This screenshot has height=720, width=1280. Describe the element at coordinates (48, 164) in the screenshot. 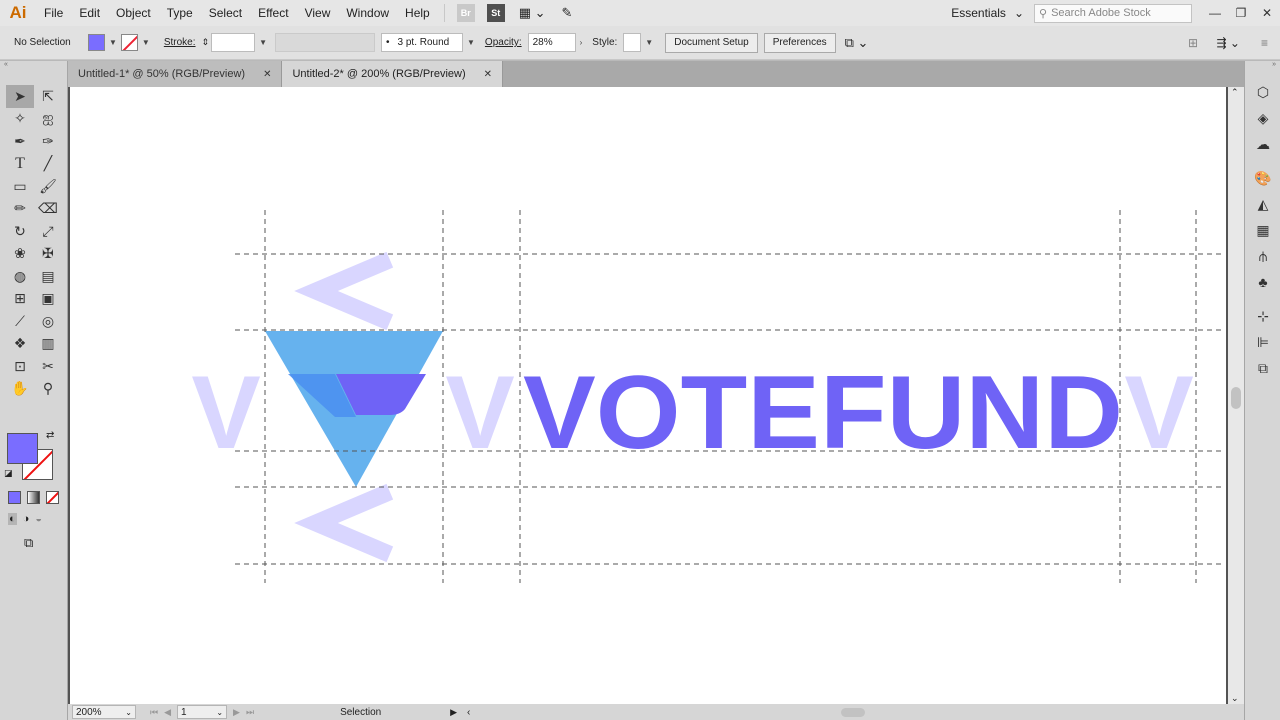

I see `line-tool-icon: ╱` at that location.